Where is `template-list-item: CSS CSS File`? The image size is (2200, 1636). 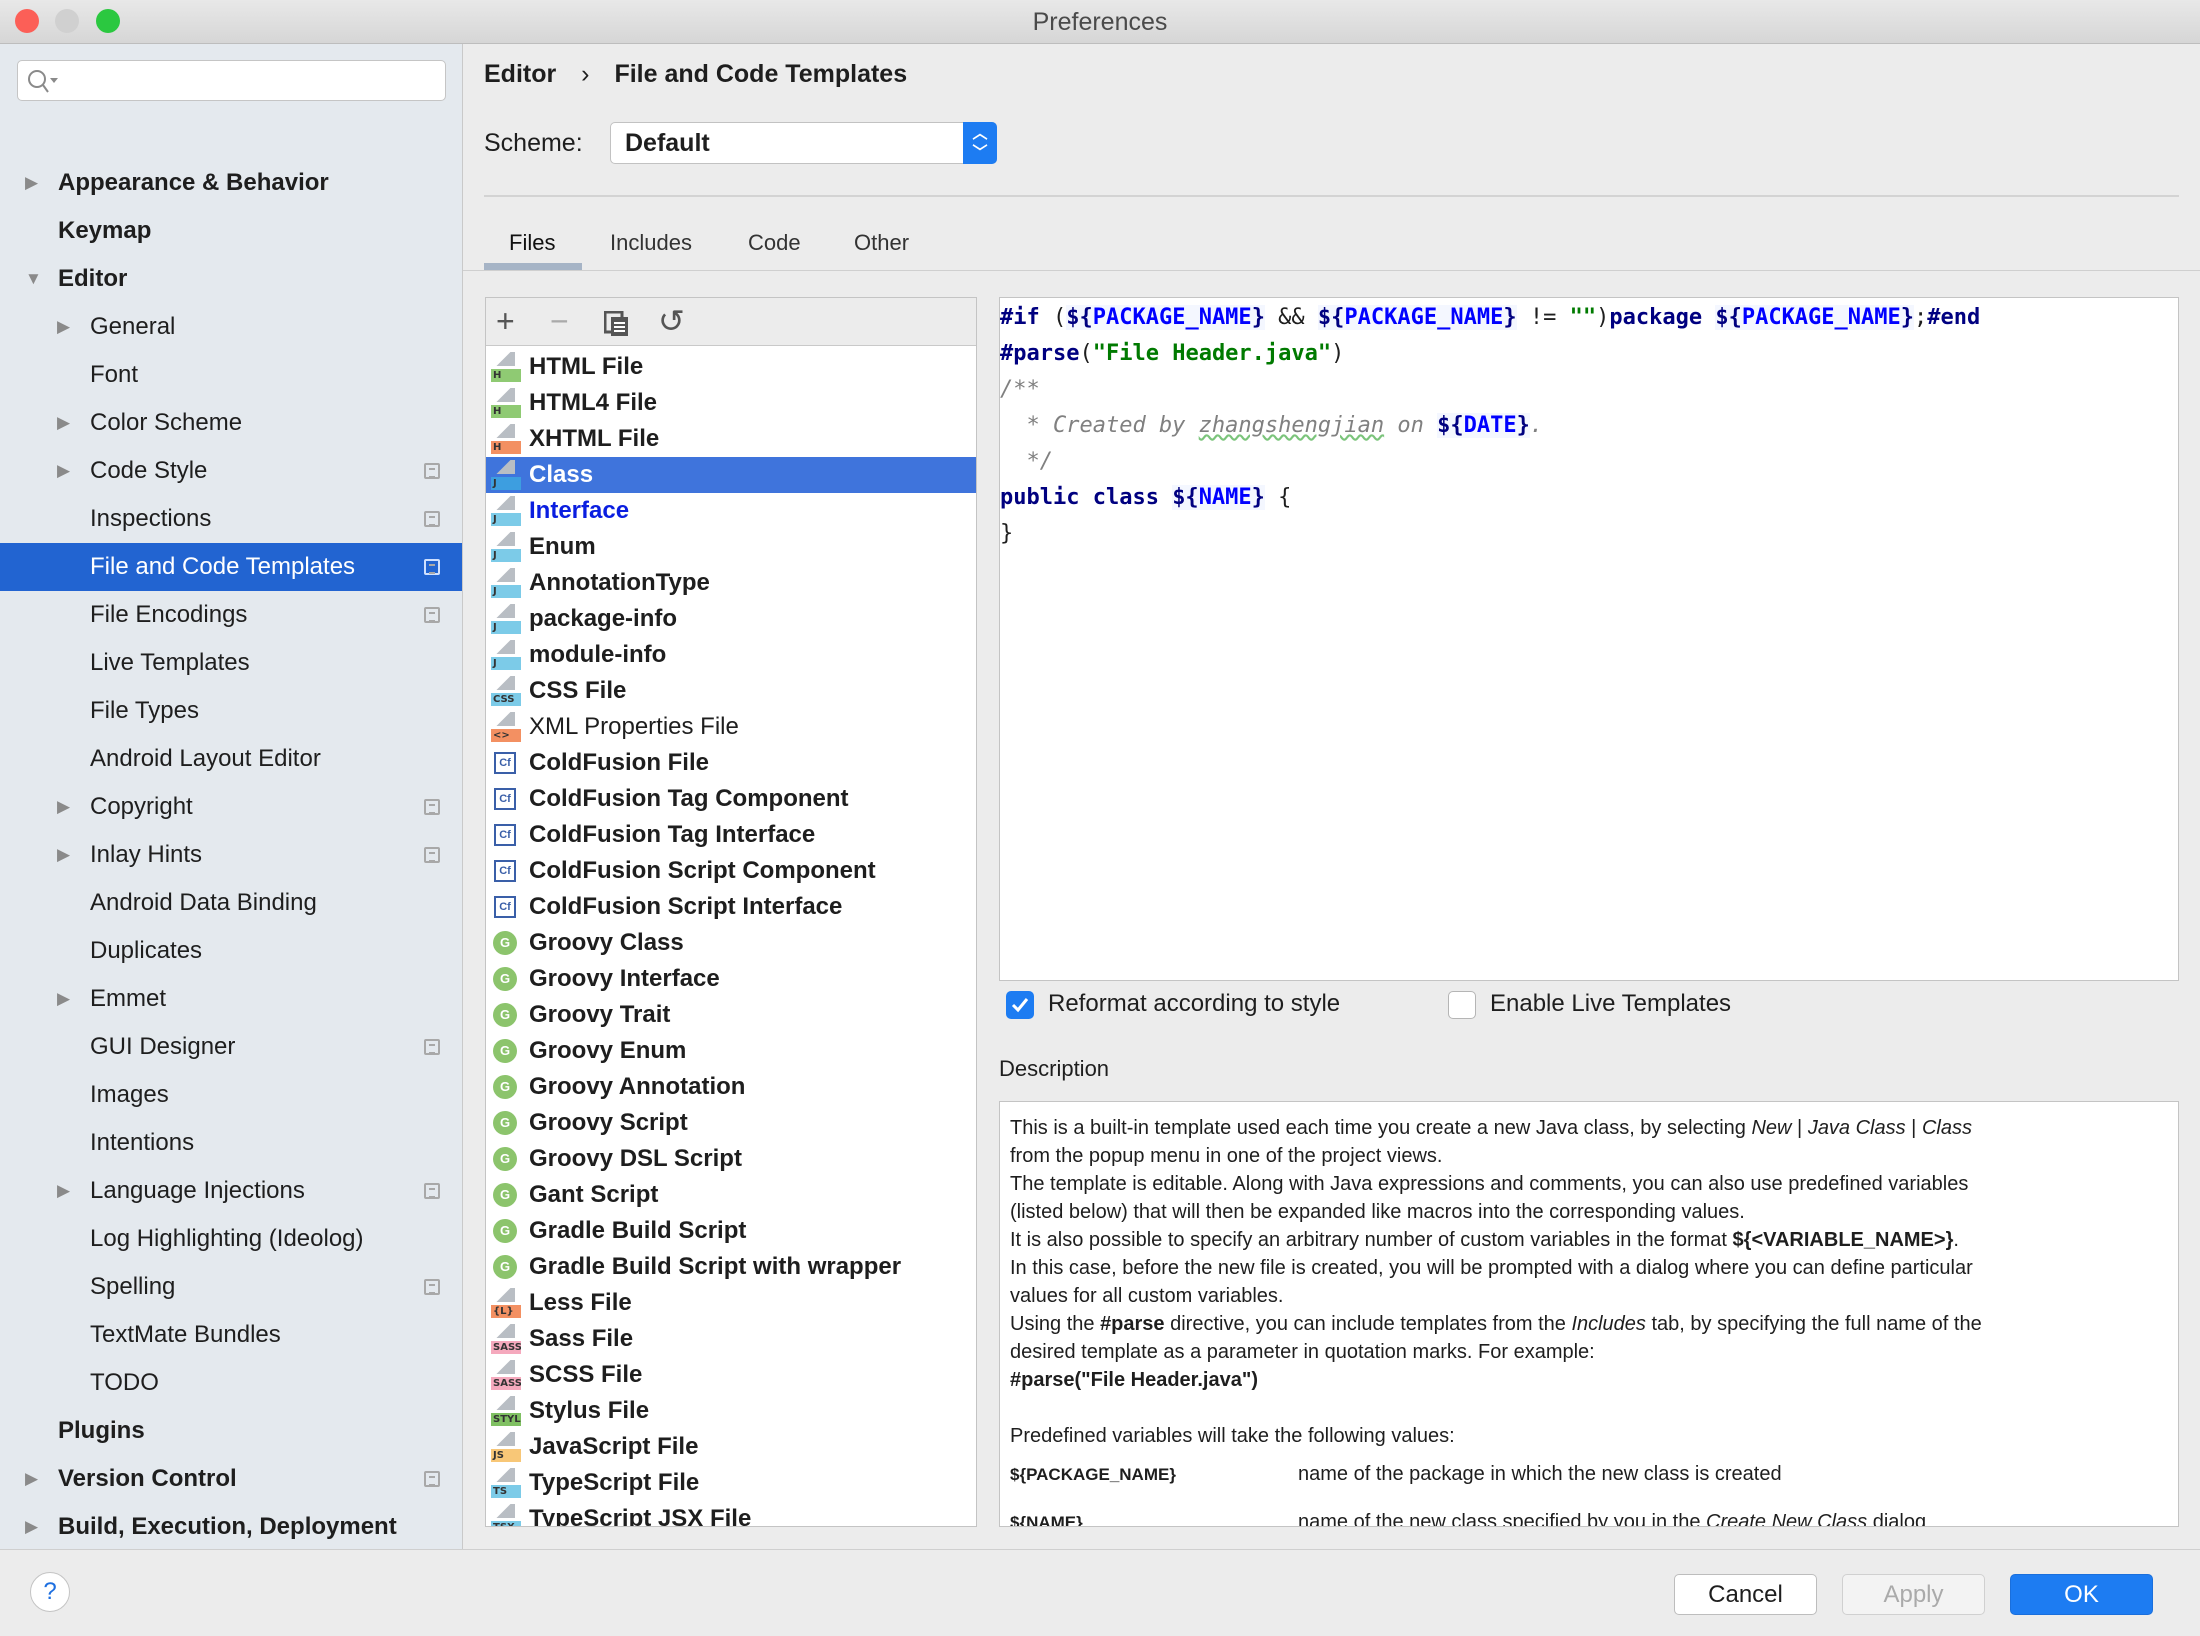 template-list-item: CSS CSS File is located at coordinates (731, 691).